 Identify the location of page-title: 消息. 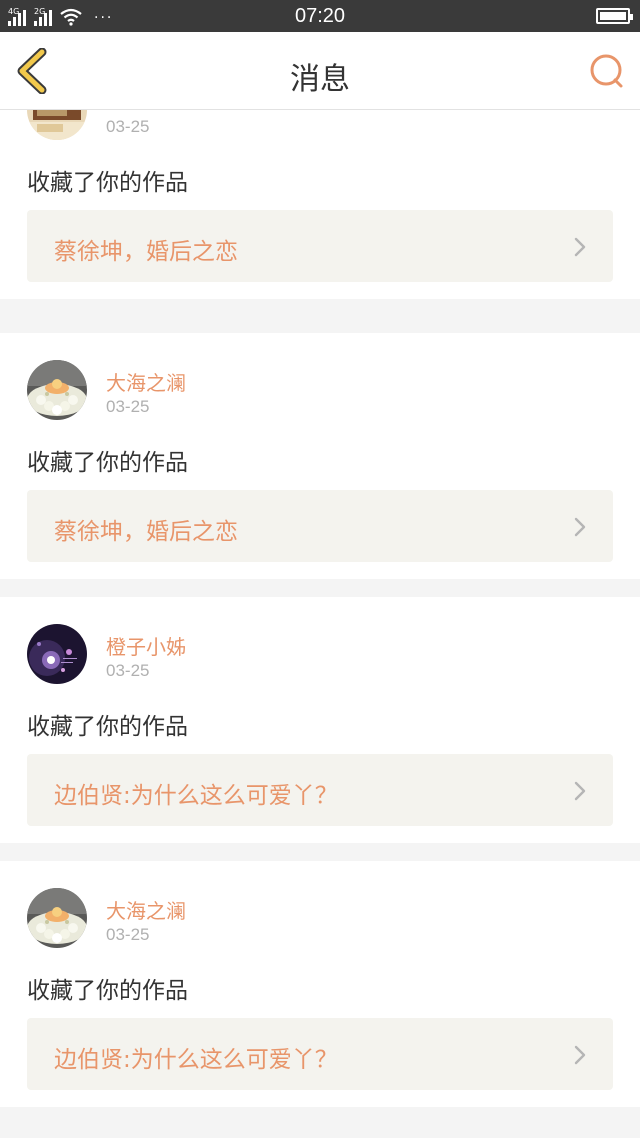
(320, 79).